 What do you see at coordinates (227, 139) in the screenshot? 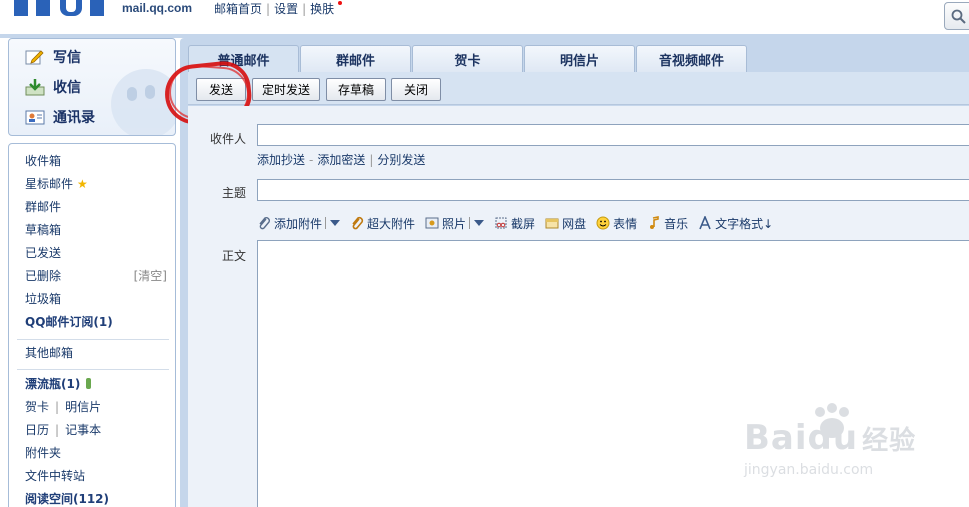
I see `recipient-label: 收件人` at bounding box center [227, 139].